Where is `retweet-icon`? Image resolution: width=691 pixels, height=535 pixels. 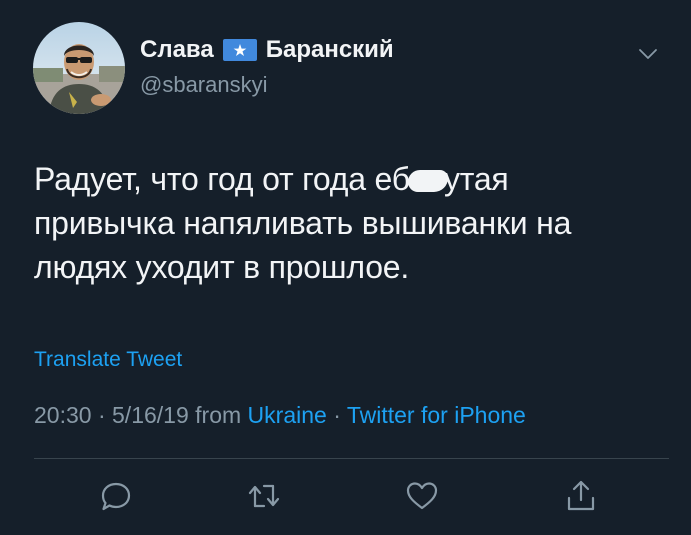 retweet-icon is located at coordinates (264, 496).